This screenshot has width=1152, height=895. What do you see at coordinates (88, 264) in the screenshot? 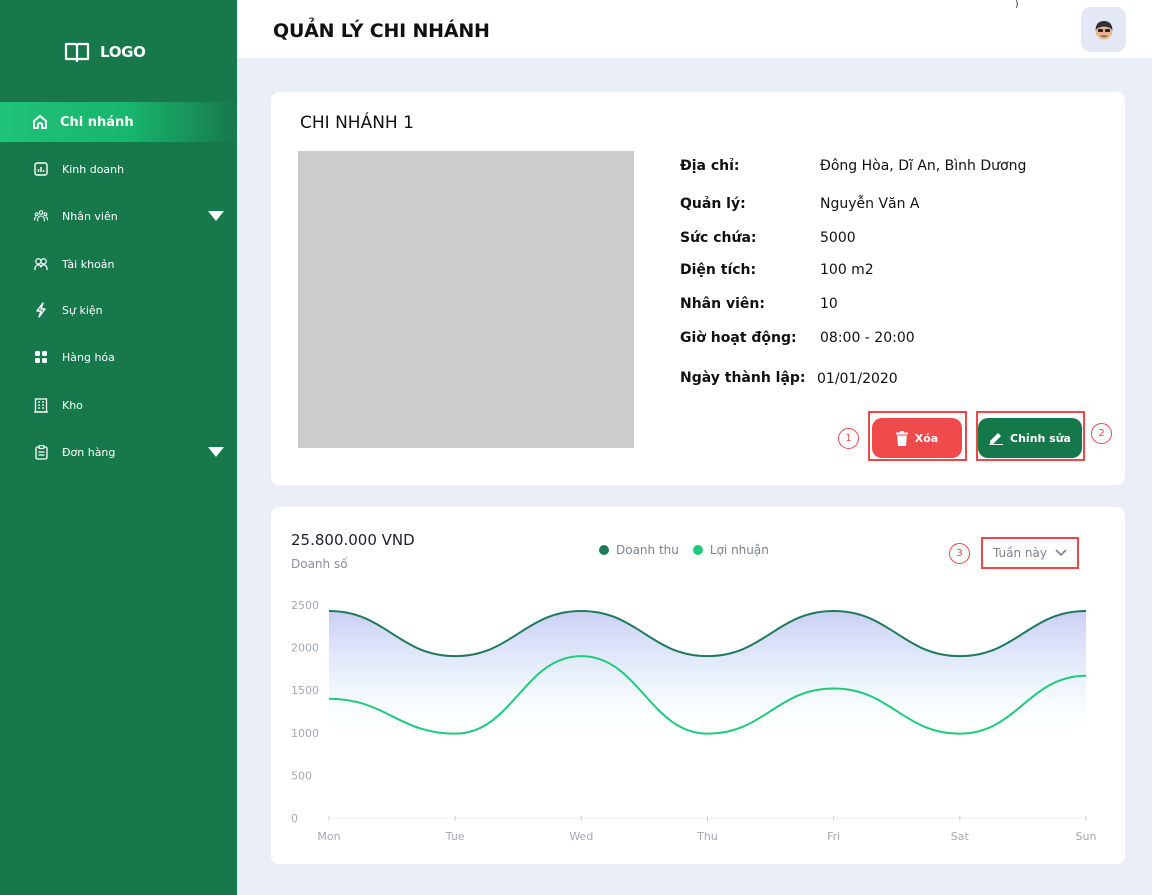
I see `sidebar-item-label: Tài khoản` at bounding box center [88, 264].